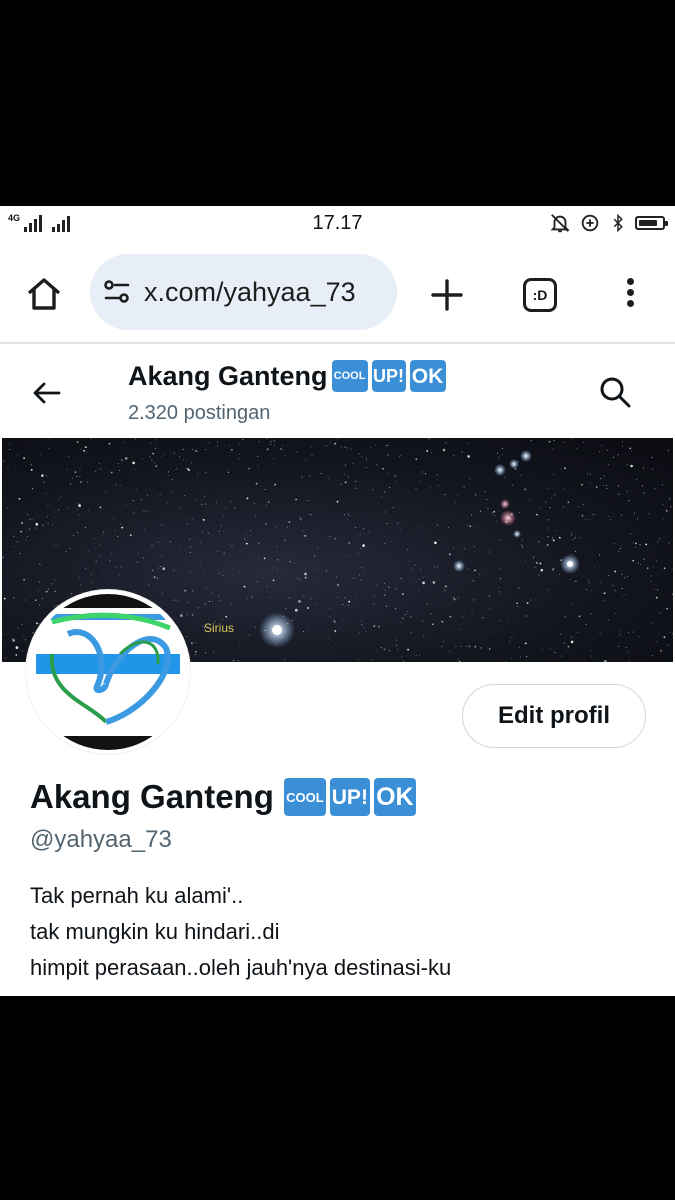 The width and height of the screenshot is (675, 1200). Describe the element at coordinates (590, 223) in the screenshot. I see `data-saver-icon` at that location.